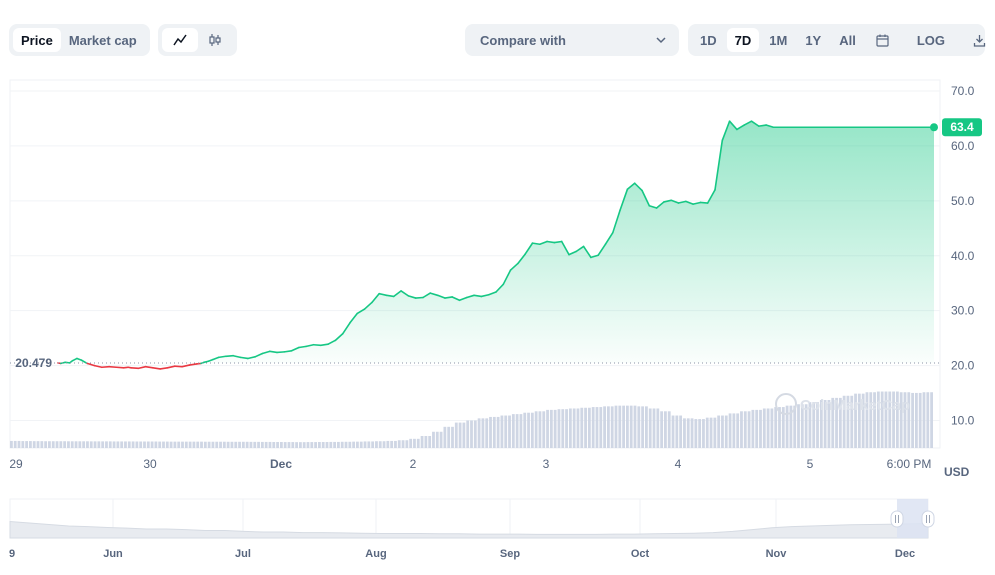 The width and height of the screenshot is (995, 575). I want to click on data-type-tabs: Price Market cap, so click(79, 40).